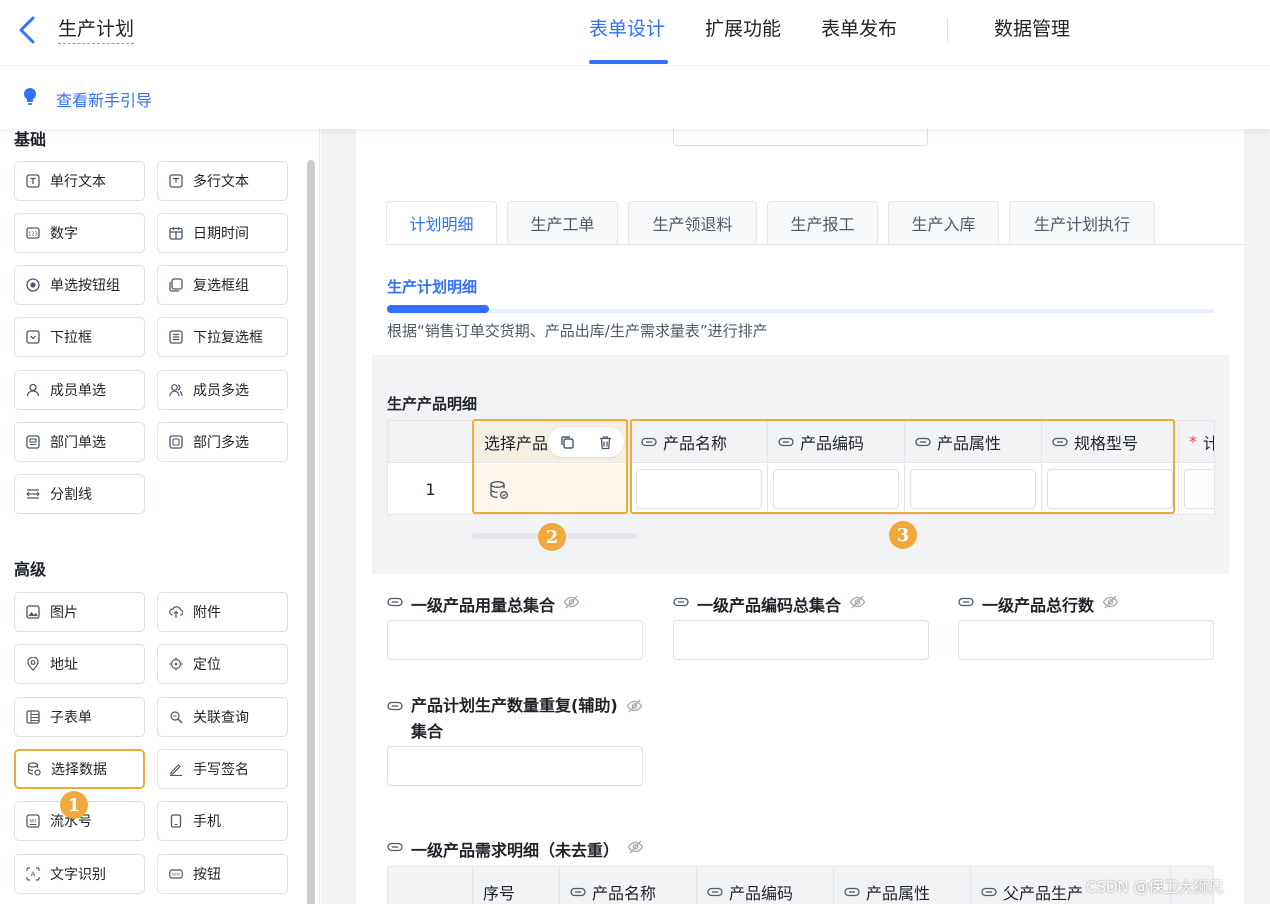  What do you see at coordinates (311, 532) in the screenshot?
I see `sidebar-scrollbar` at bounding box center [311, 532].